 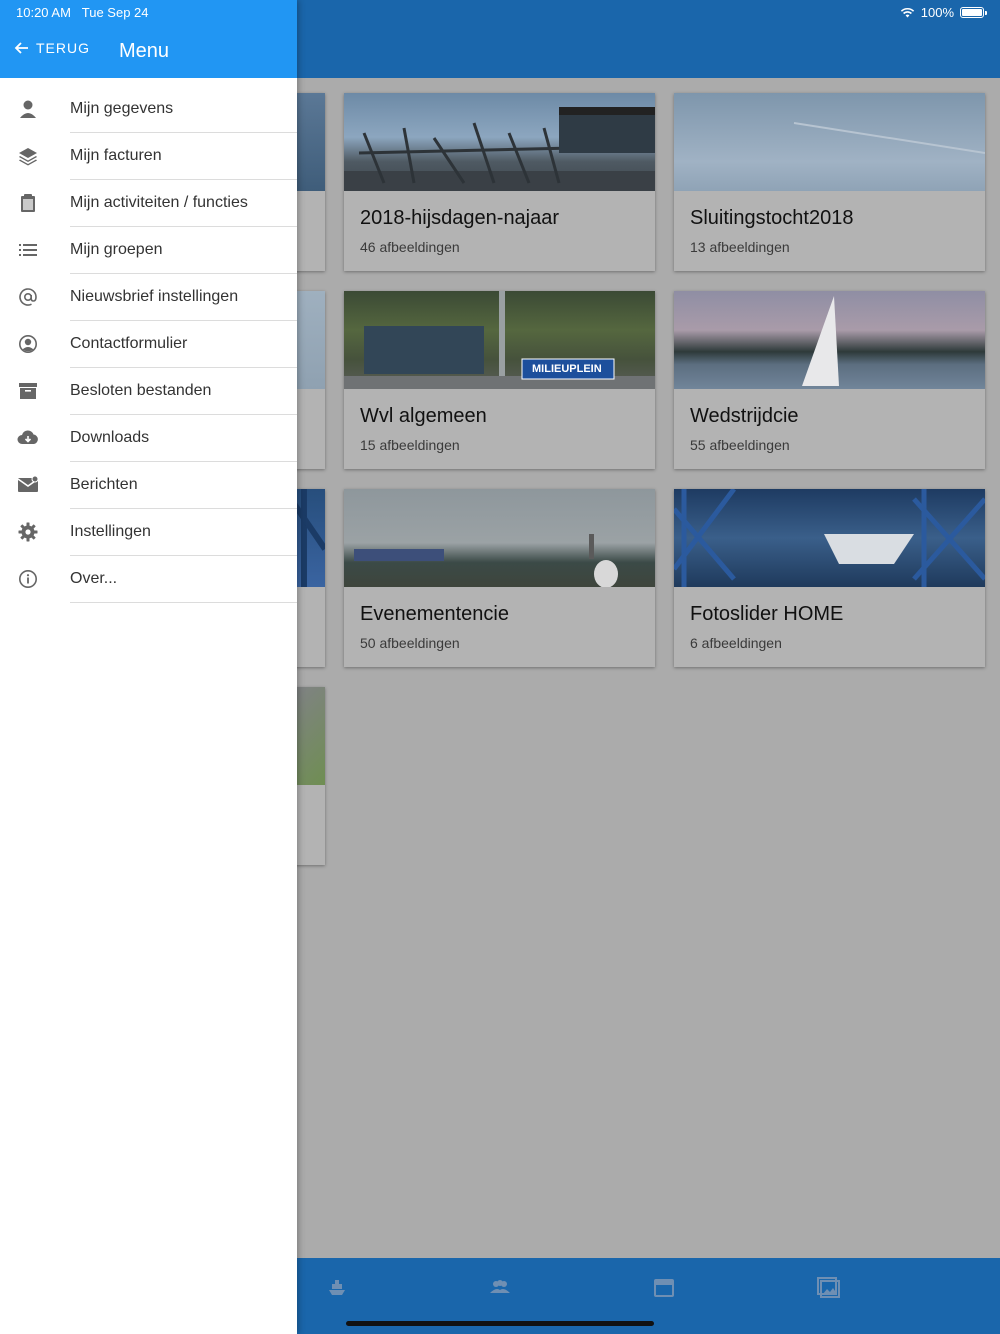 What do you see at coordinates (28, 579) in the screenshot?
I see `info-icon` at bounding box center [28, 579].